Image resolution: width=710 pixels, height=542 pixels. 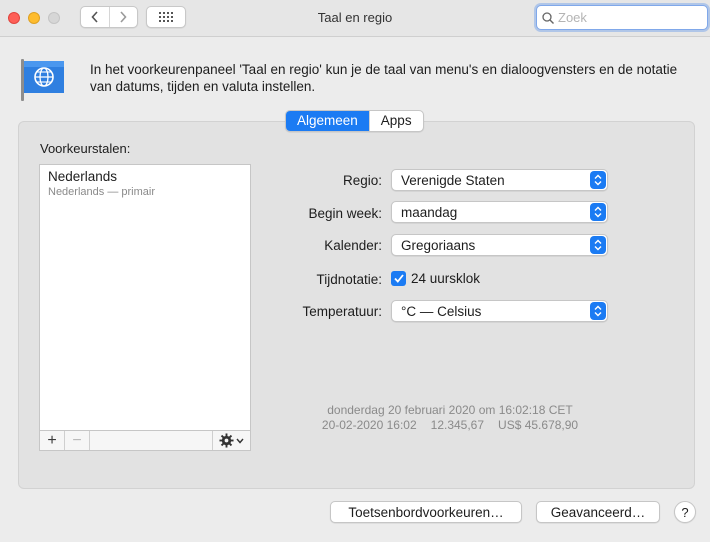 I want to click on sample-formats: 20-02-2020 16:02 12.345,67 US$ 45.678,90, so click(x=450, y=425).